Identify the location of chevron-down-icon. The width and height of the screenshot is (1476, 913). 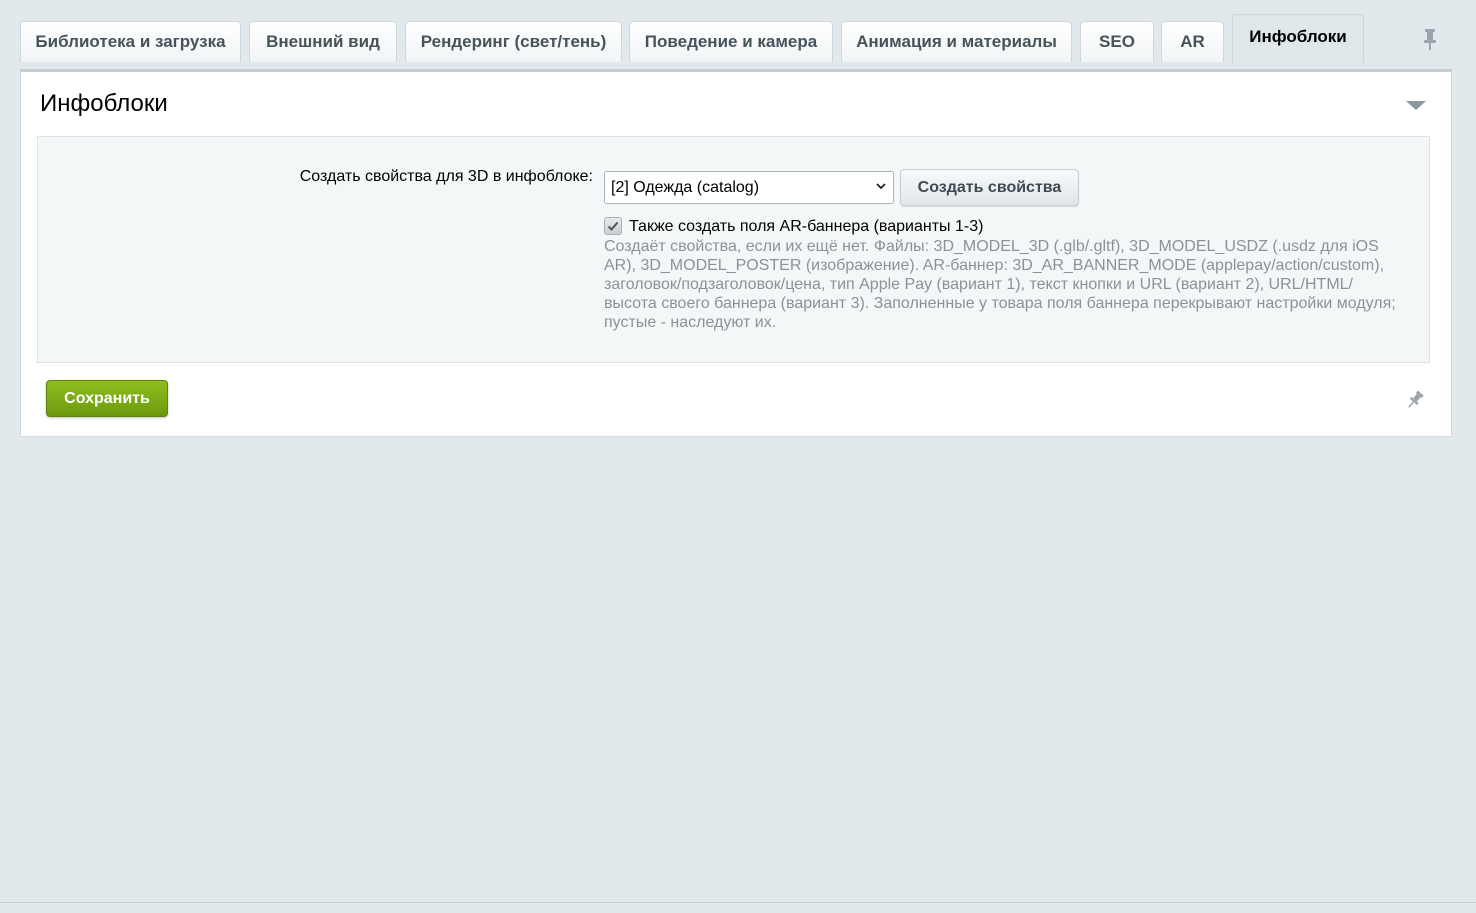
(881, 186).